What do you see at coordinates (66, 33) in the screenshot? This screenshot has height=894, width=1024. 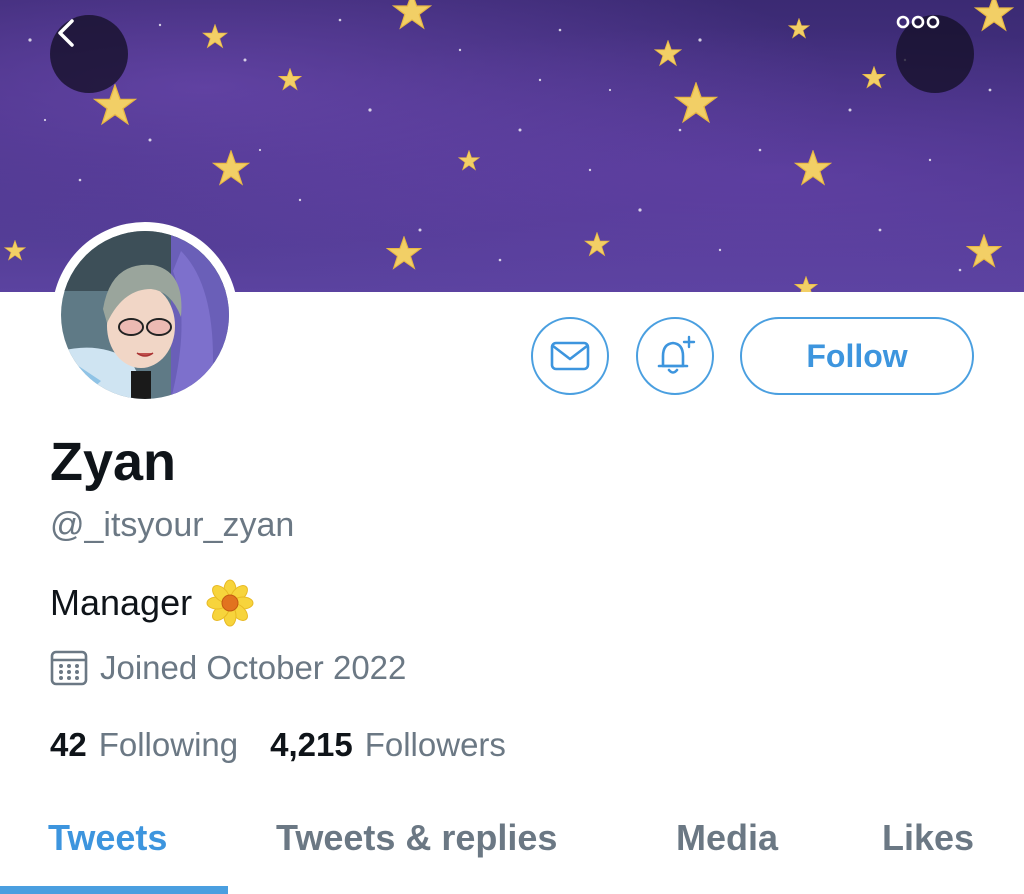 I see `chevron-left-icon` at bounding box center [66, 33].